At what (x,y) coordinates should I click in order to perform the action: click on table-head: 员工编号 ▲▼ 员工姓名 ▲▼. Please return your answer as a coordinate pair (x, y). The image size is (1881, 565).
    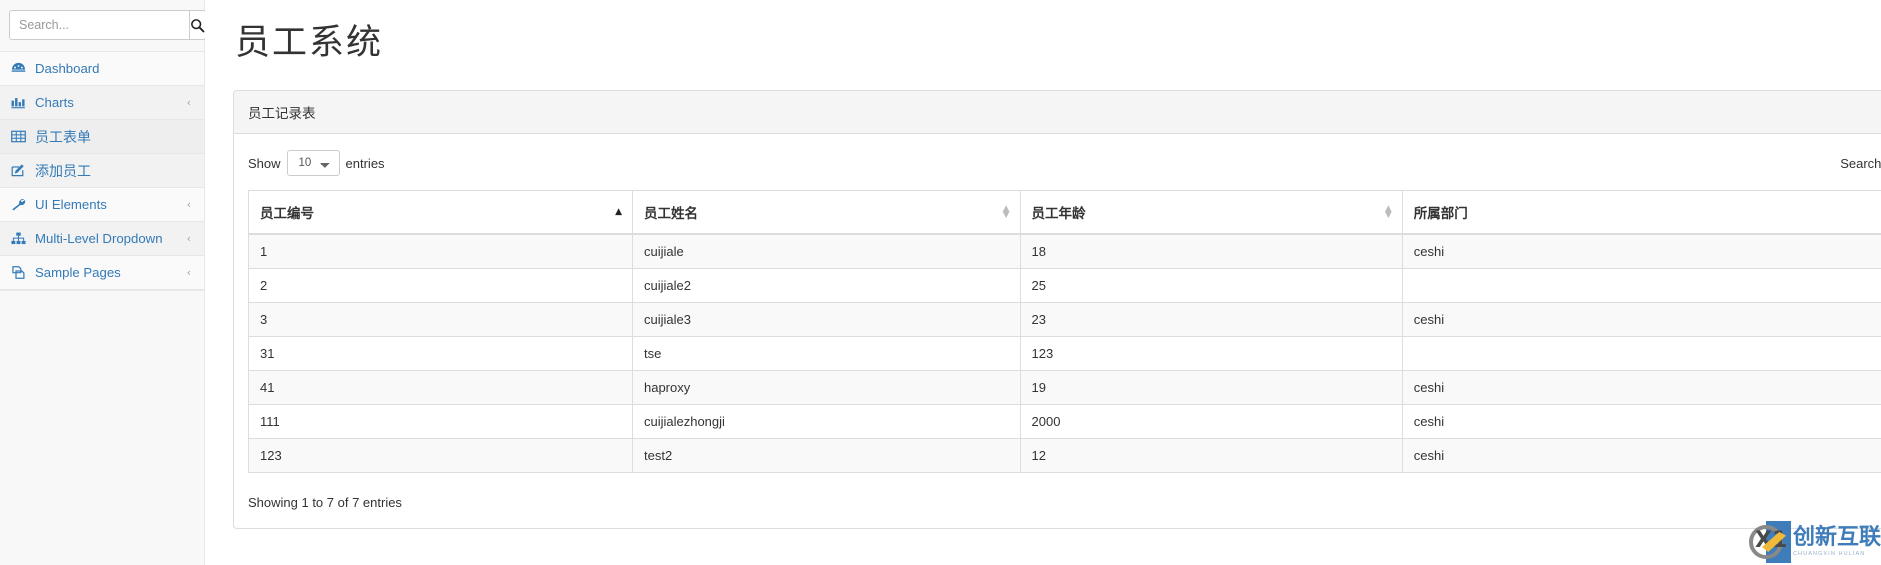
    Looking at the image, I should click on (1064, 212).